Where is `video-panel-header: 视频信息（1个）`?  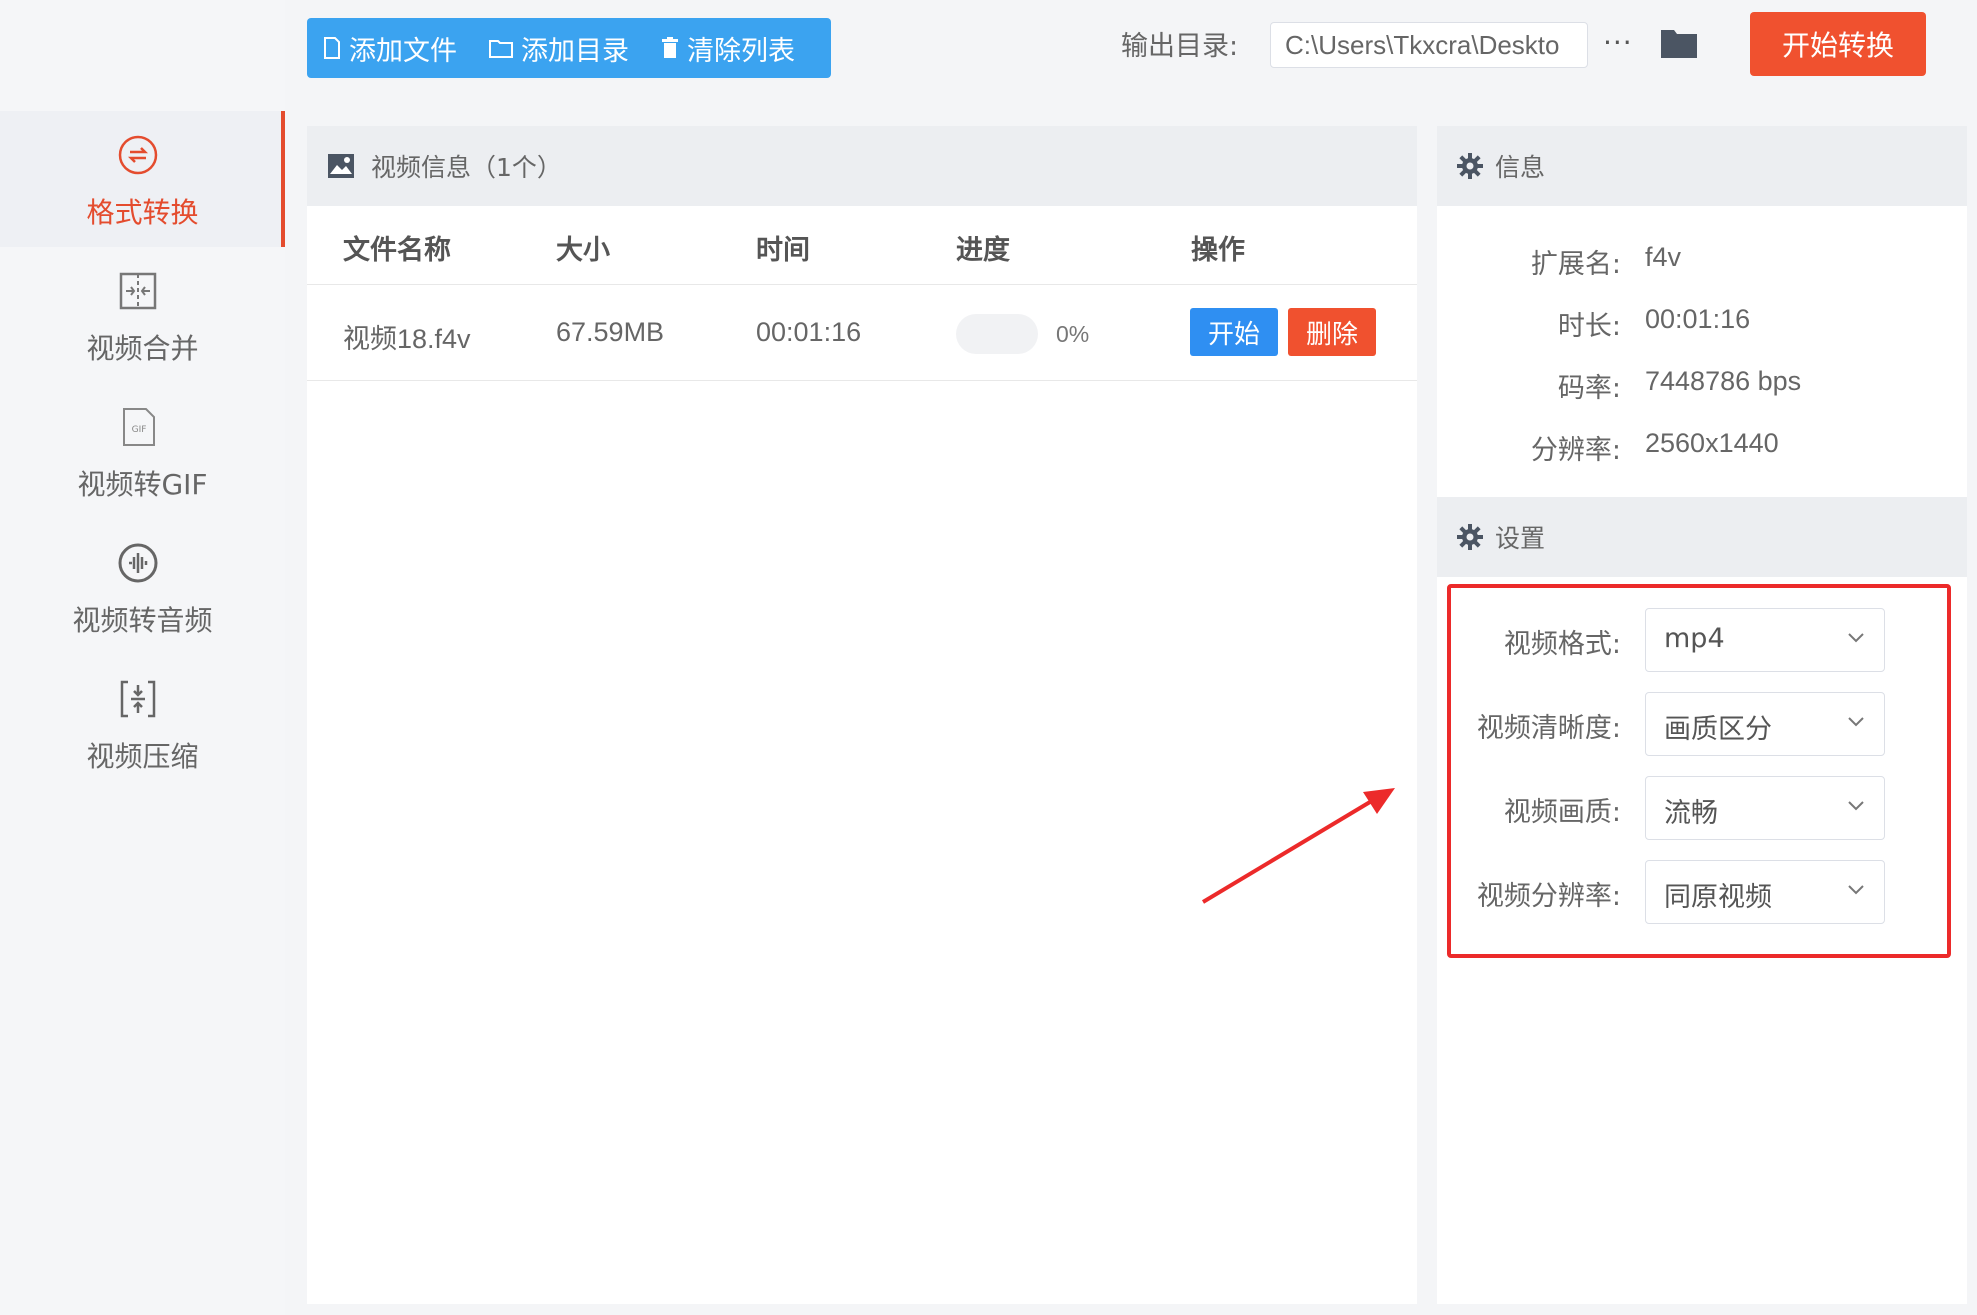 video-panel-header: 视频信息（1个） is located at coordinates (862, 166).